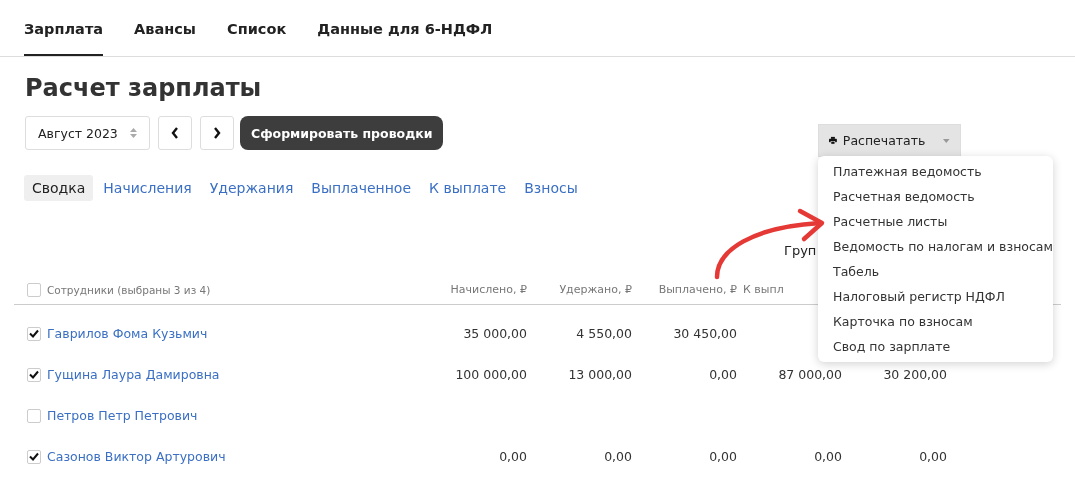 This screenshot has width=1075, height=490. What do you see at coordinates (595, 289) in the screenshot?
I see `column-header: Удержано, ₽` at bounding box center [595, 289].